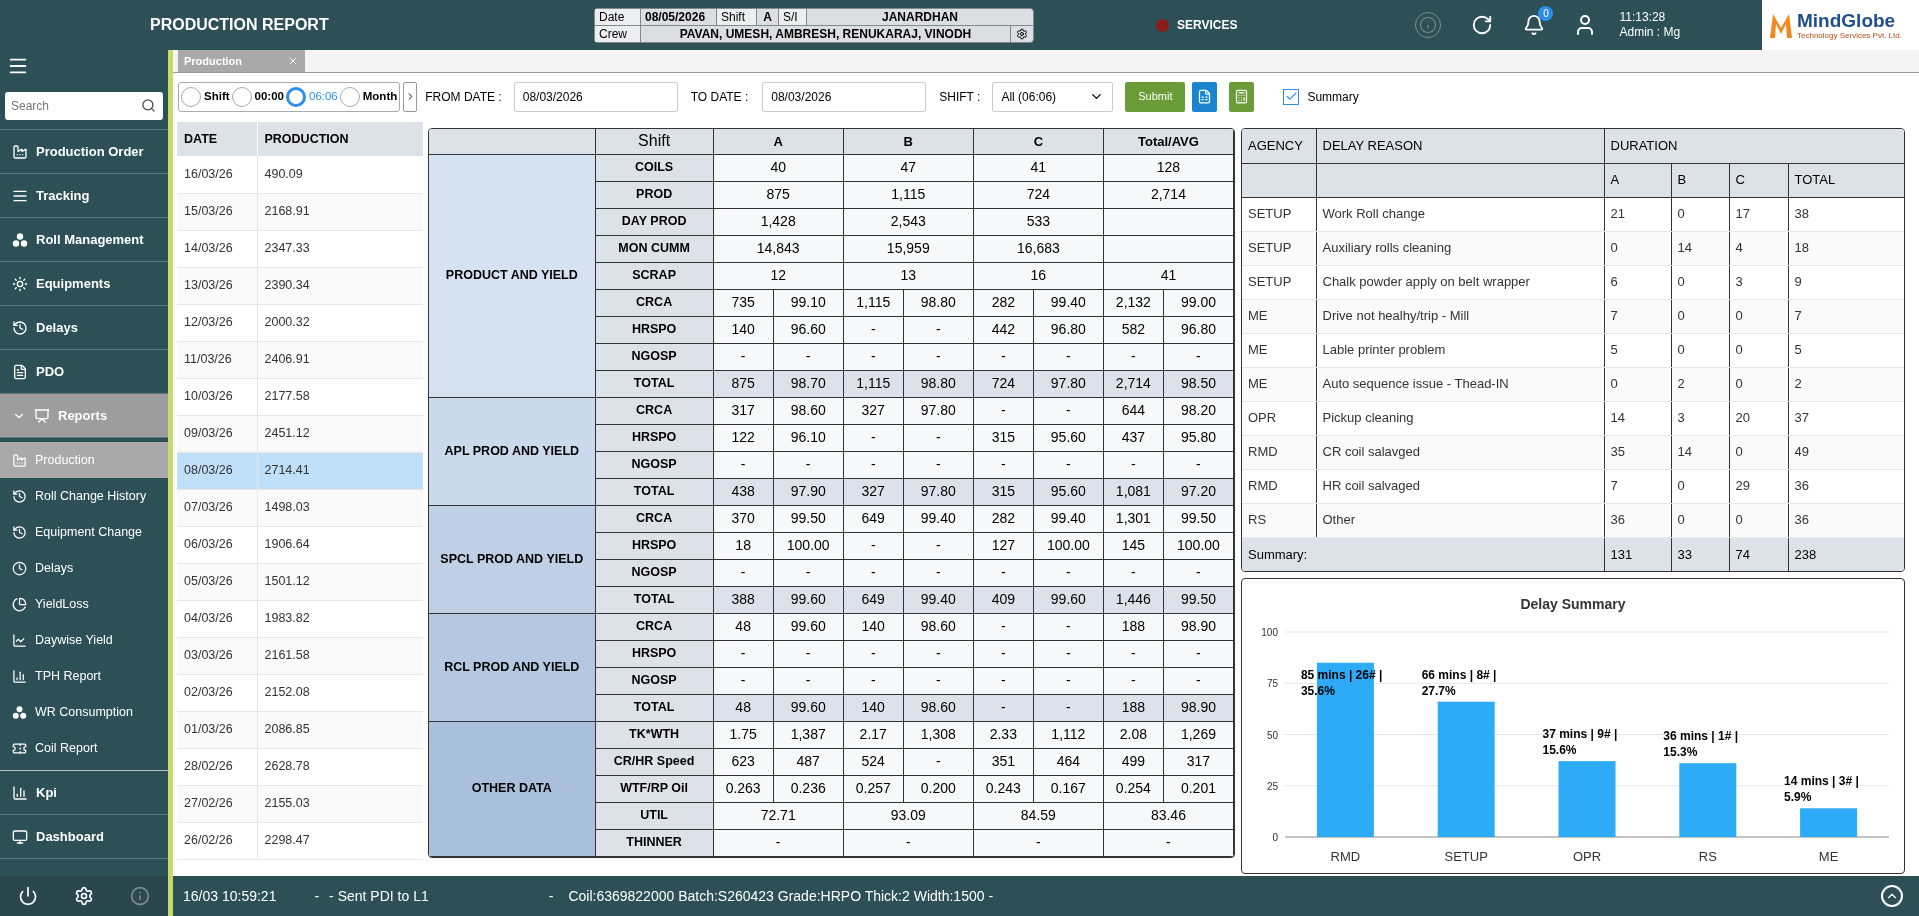  What do you see at coordinates (84, 284) in the screenshot?
I see `sidebar-item: Equipments` at bounding box center [84, 284].